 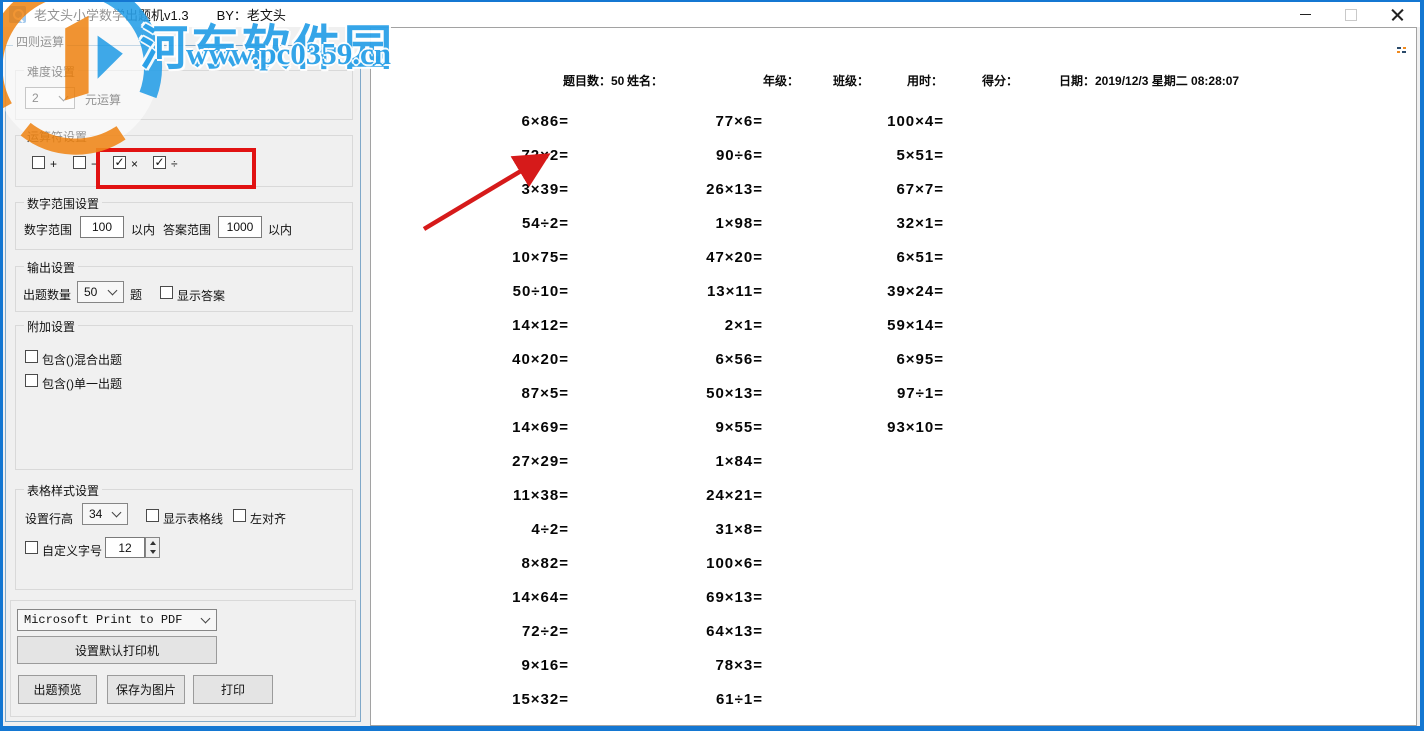 What do you see at coordinates (920, 393) in the screenshot?
I see `equation-cell: 97÷1=` at bounding box center [920, 393].